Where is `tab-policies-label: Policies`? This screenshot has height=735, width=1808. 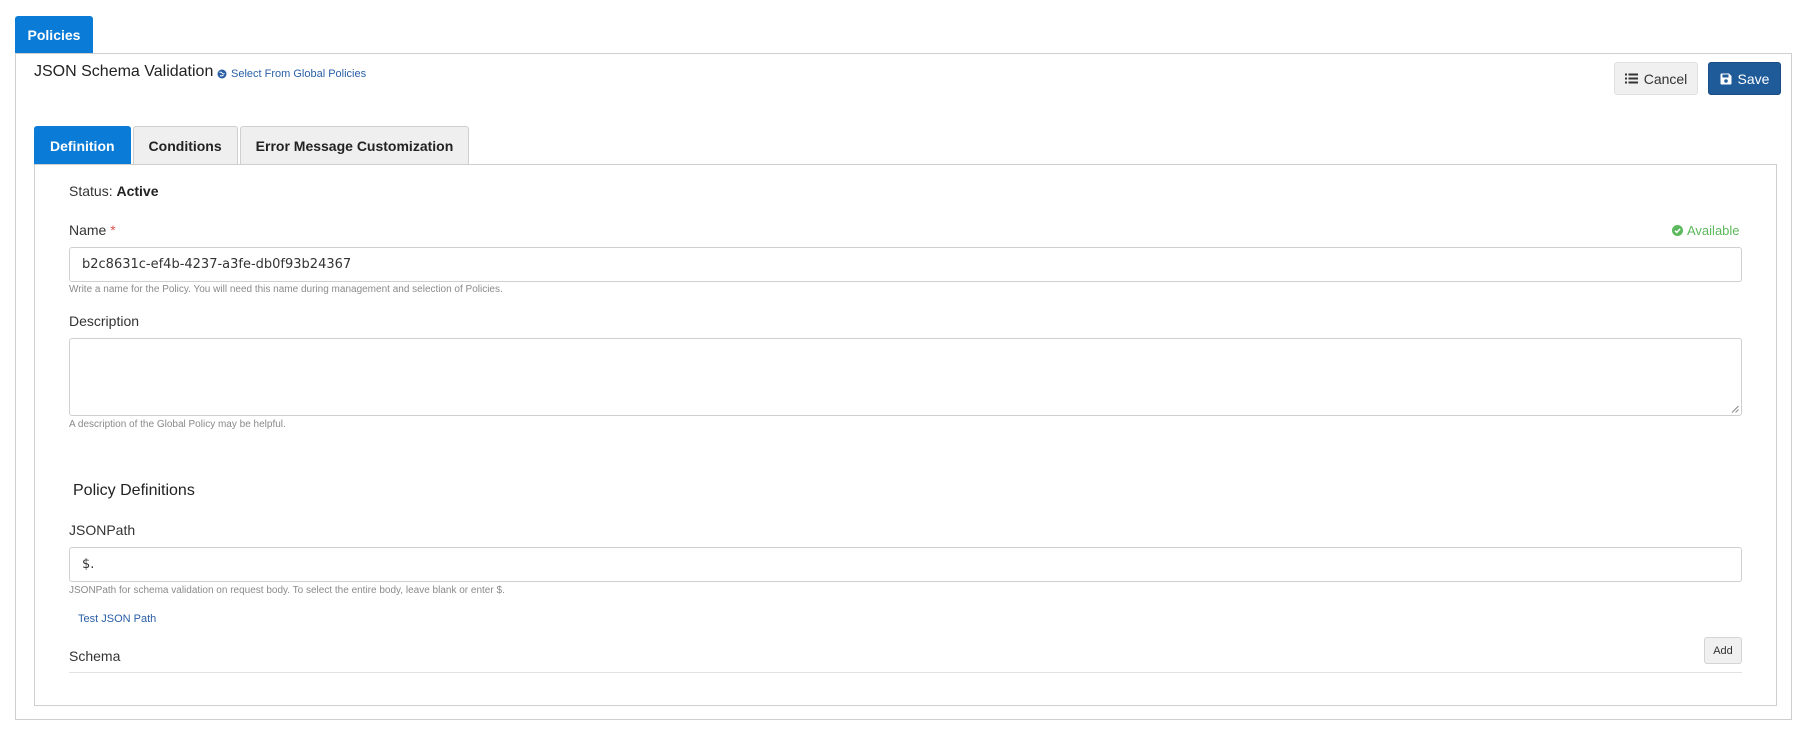 tab-policies-label: Policies is located at coordinates (54, 35).